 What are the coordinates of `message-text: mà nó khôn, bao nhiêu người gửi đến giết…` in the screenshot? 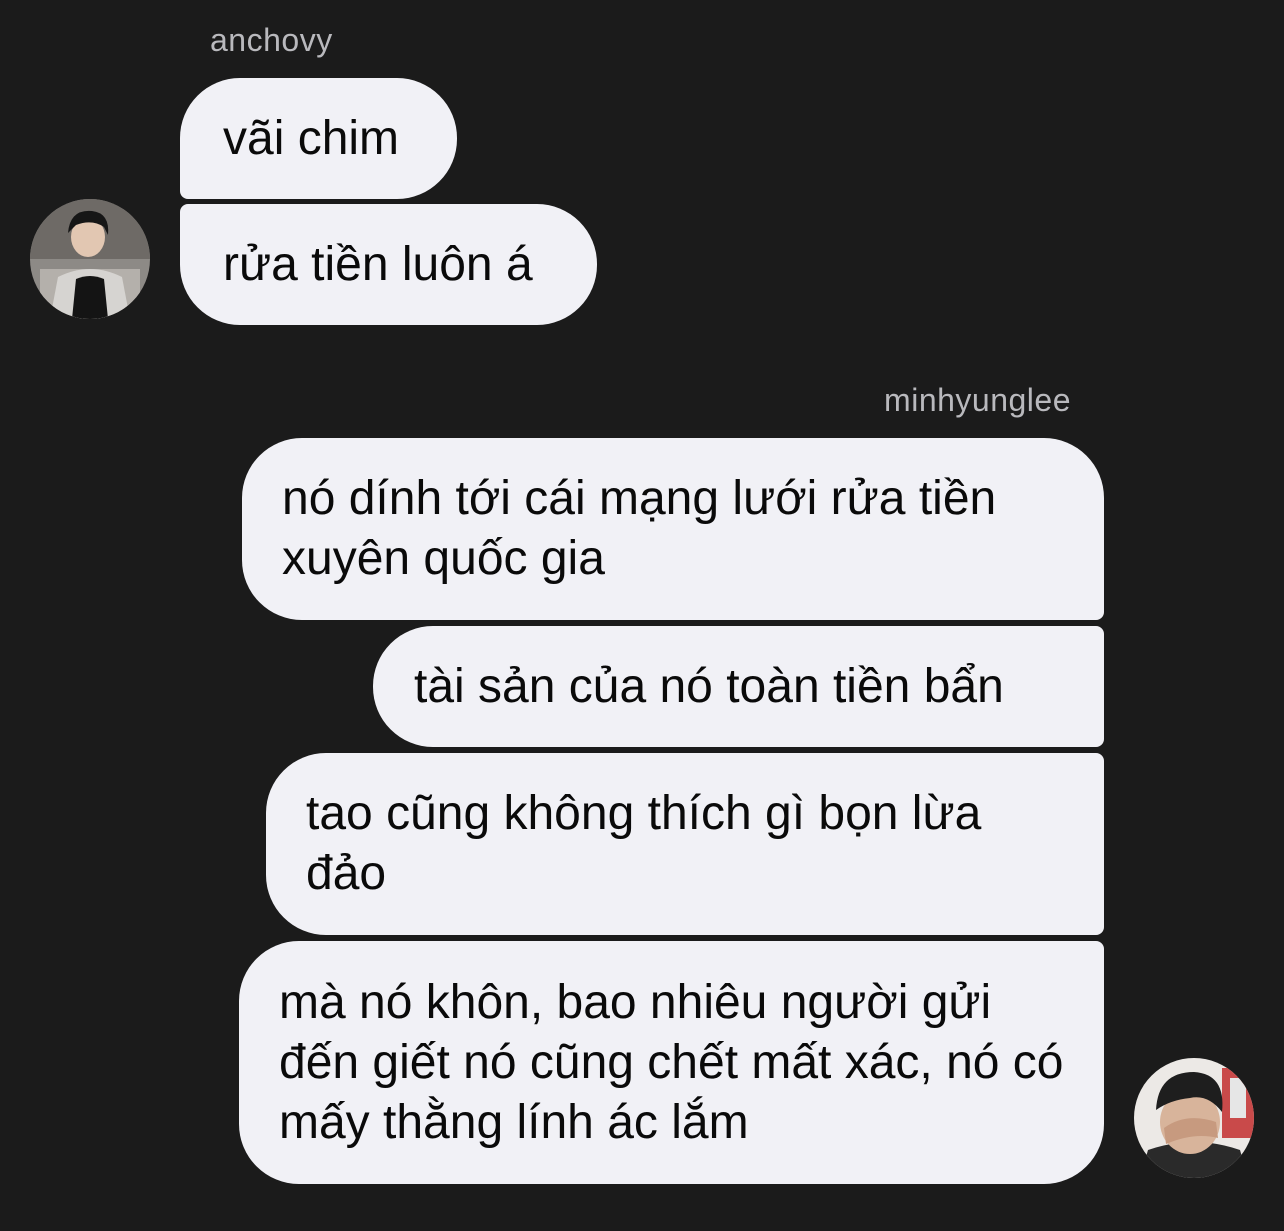 It's located at (671, 1062).